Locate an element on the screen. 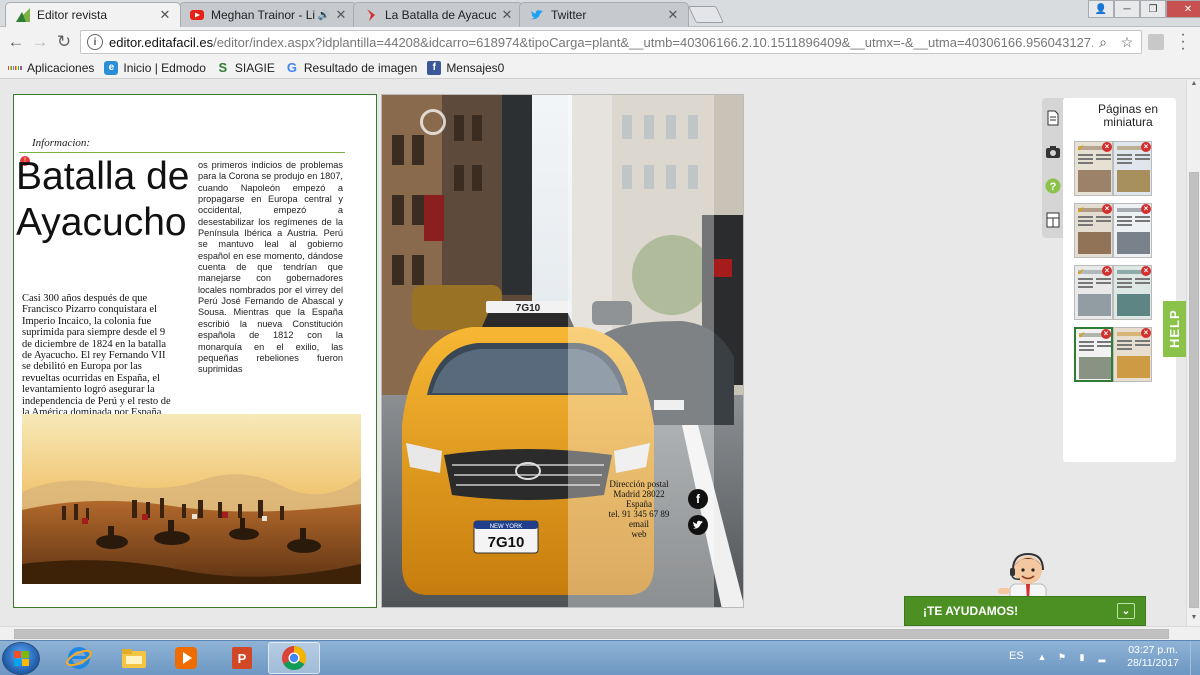  network-signal-icon: ▂ is located at coordinates (1102, 658).